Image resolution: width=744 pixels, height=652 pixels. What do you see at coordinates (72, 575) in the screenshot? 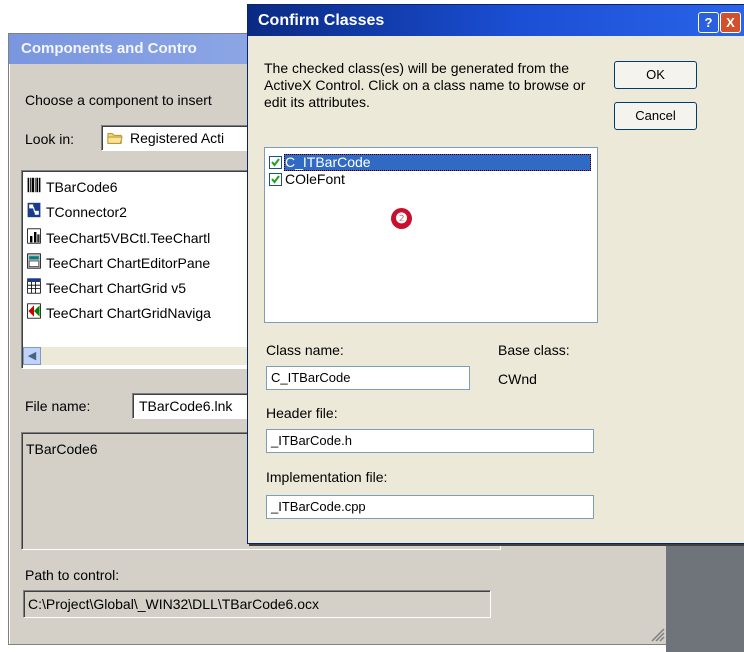
I see `path-label: Path to control:` at bounding box center [72, 575].